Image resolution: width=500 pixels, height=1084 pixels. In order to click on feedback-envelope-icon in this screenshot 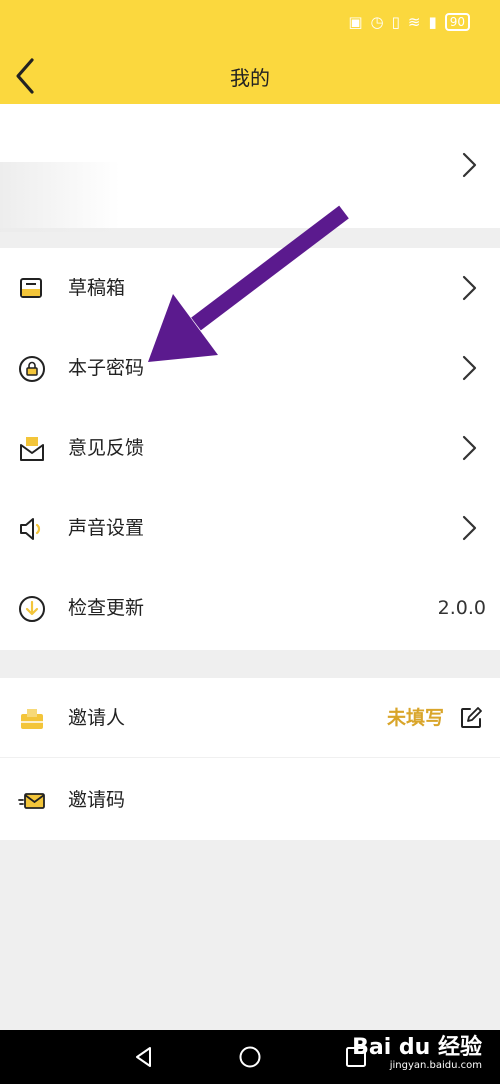, I will do `click(32, 449)`.